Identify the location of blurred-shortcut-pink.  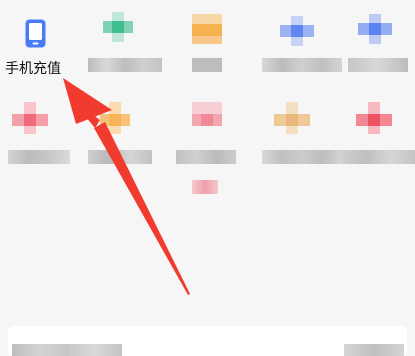
(218, 132).